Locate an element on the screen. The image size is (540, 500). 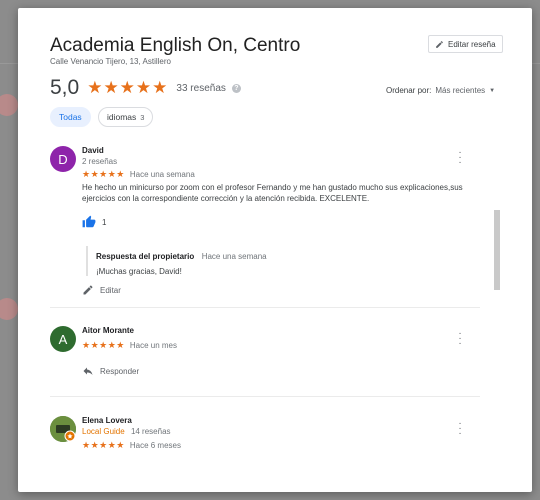
edit-review-label: Editar reseña is located at coordinates (472, 44).